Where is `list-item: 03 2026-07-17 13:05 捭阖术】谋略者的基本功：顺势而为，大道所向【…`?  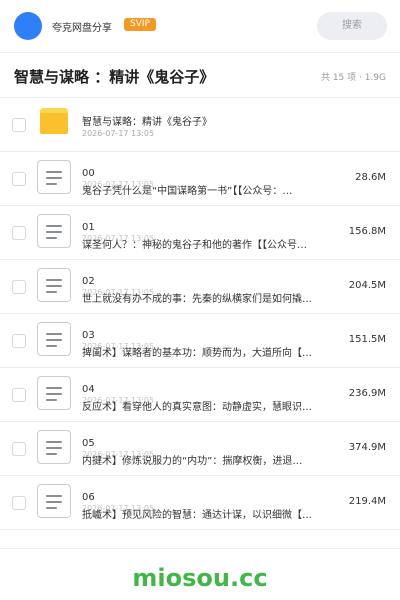 list-item: 03 2026-07-17 13:05 捭阖术】谋略者的基本功：顺势而为，大道所向【… is located at coordinates (200, 341).